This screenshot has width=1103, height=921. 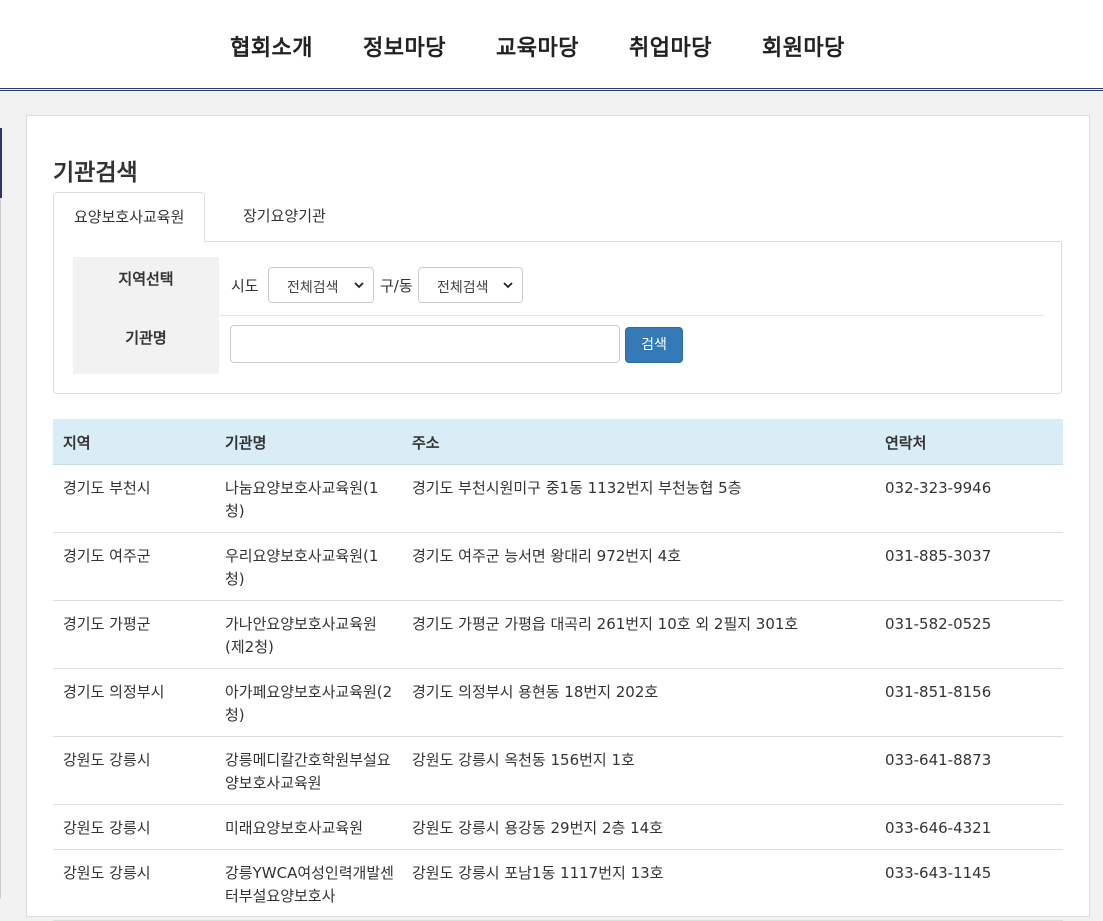 What do you see at coordinates (654, 345) in the screenshot?
I see `search-button: 검색` at bounding box center [654, 345].